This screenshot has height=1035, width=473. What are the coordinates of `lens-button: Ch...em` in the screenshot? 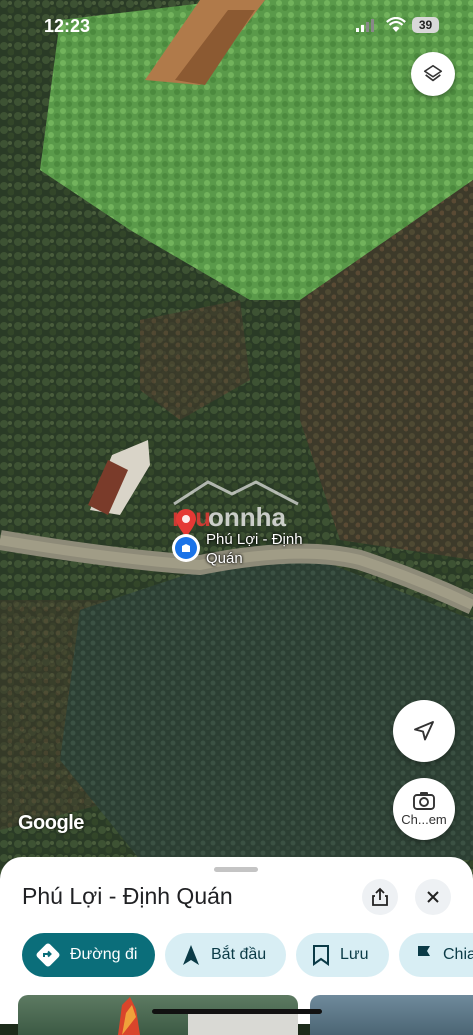 It's located at (424, 809).